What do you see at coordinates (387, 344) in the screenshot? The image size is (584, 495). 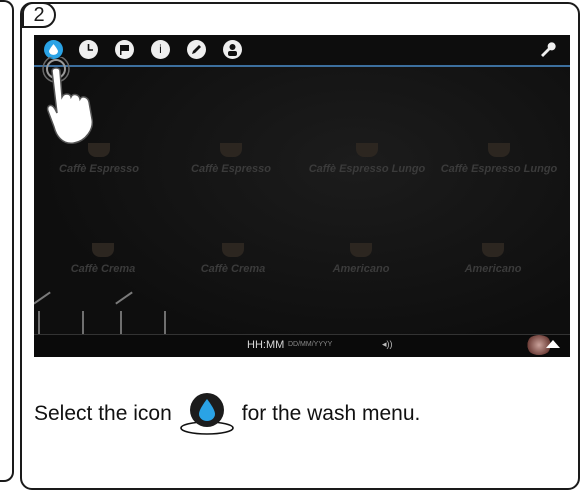 I see `volume-icon: ◂))` at bounding box center [387, 344].